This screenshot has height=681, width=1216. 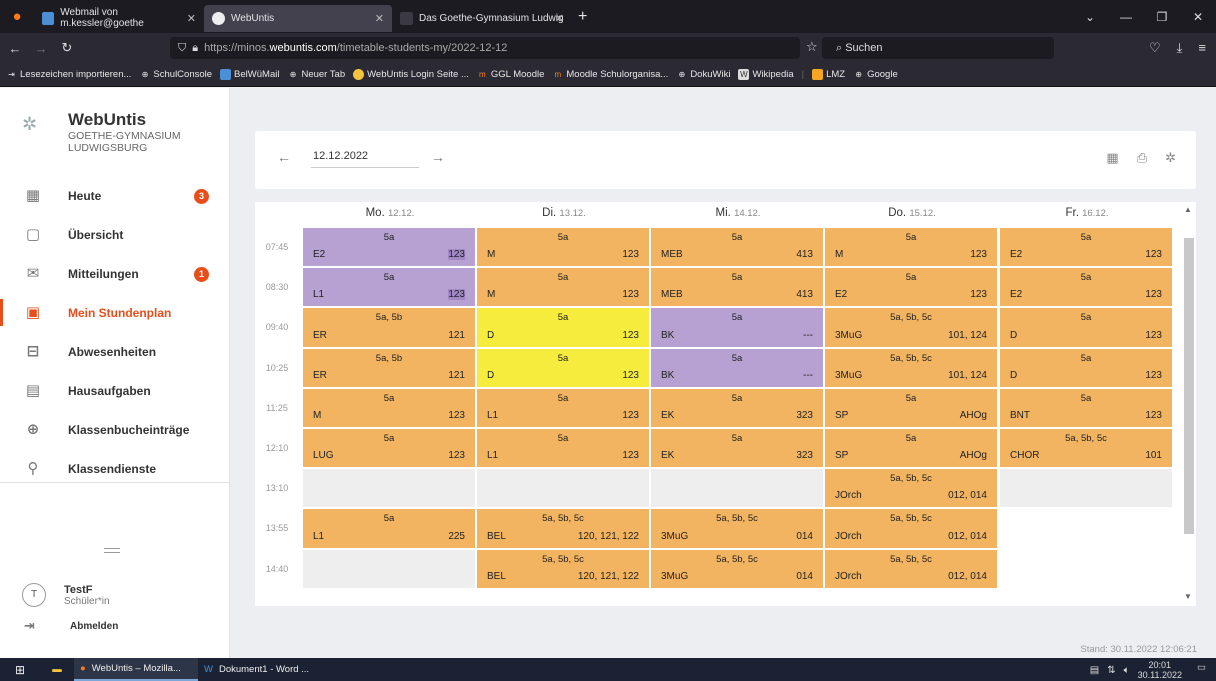 I want to click on sidebar-item-mail: ✉ Mitteilungen 1, so click(x=114, y=273).